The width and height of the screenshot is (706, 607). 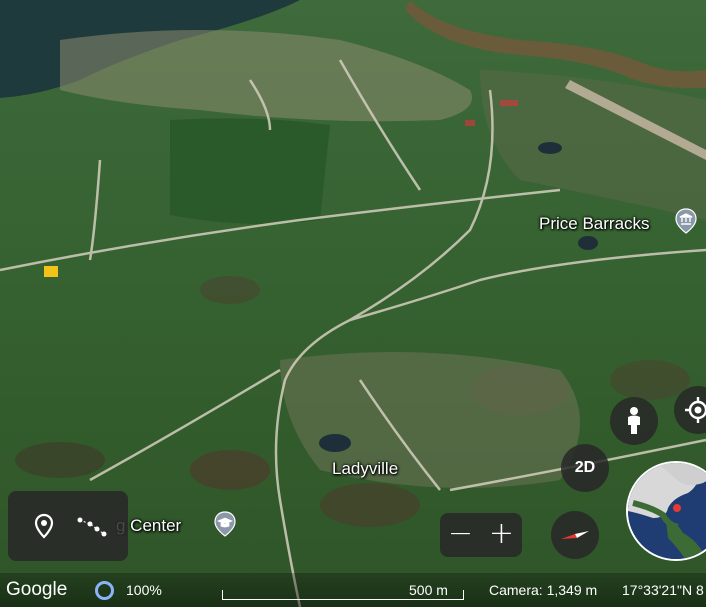 I want to click on view-2d-label: 2D, so click(x=585, y=467).